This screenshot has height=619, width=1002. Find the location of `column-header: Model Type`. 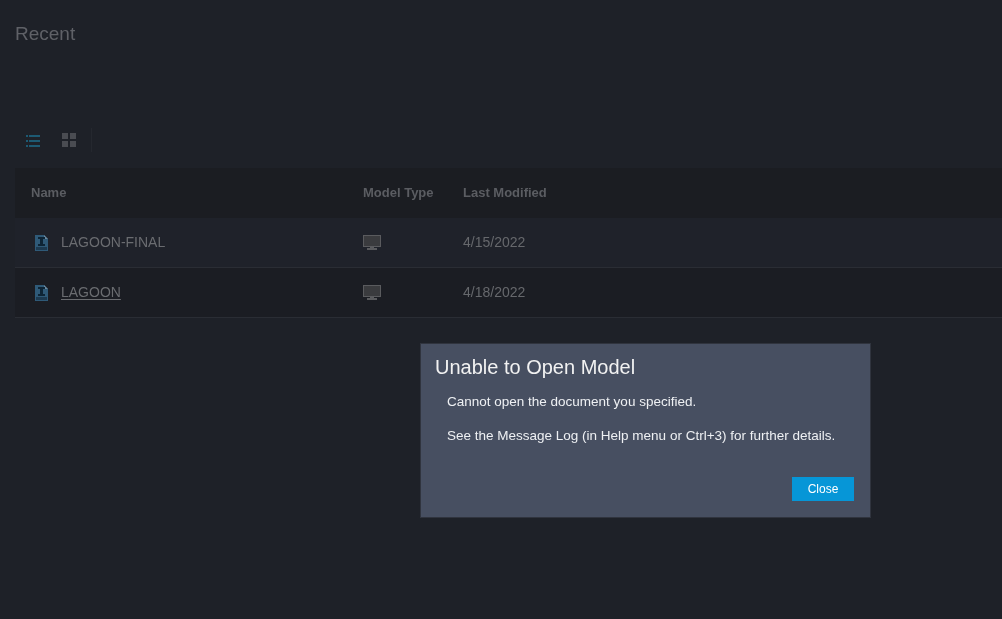

column-header: Model Type is located at coordinates (398, 193).